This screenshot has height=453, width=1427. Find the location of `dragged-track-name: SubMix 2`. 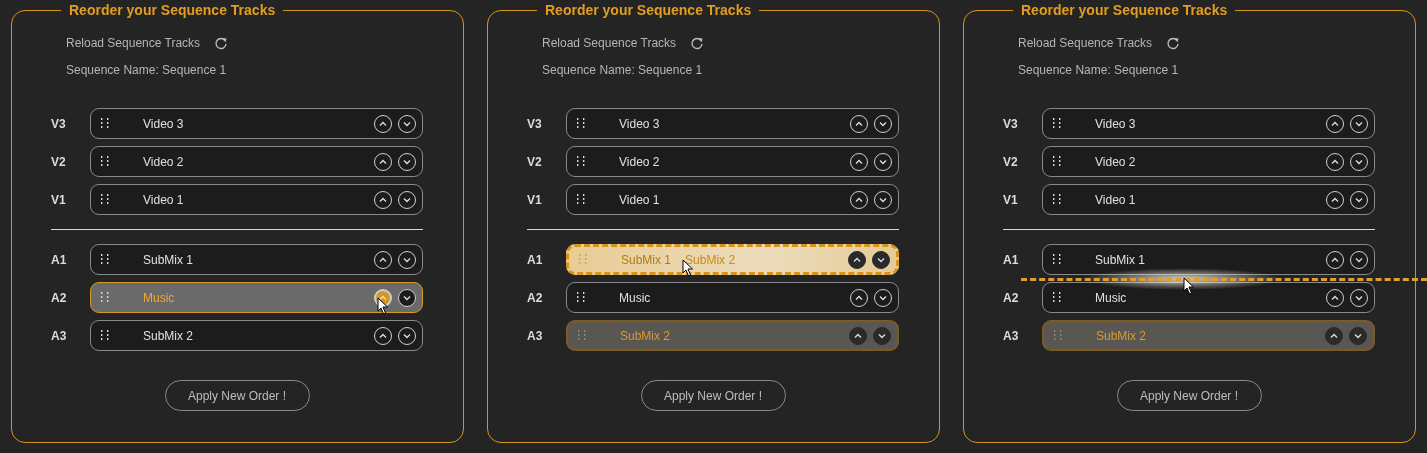

dragged-track-name: SubMix 2 is located at coordinates (710, 259).